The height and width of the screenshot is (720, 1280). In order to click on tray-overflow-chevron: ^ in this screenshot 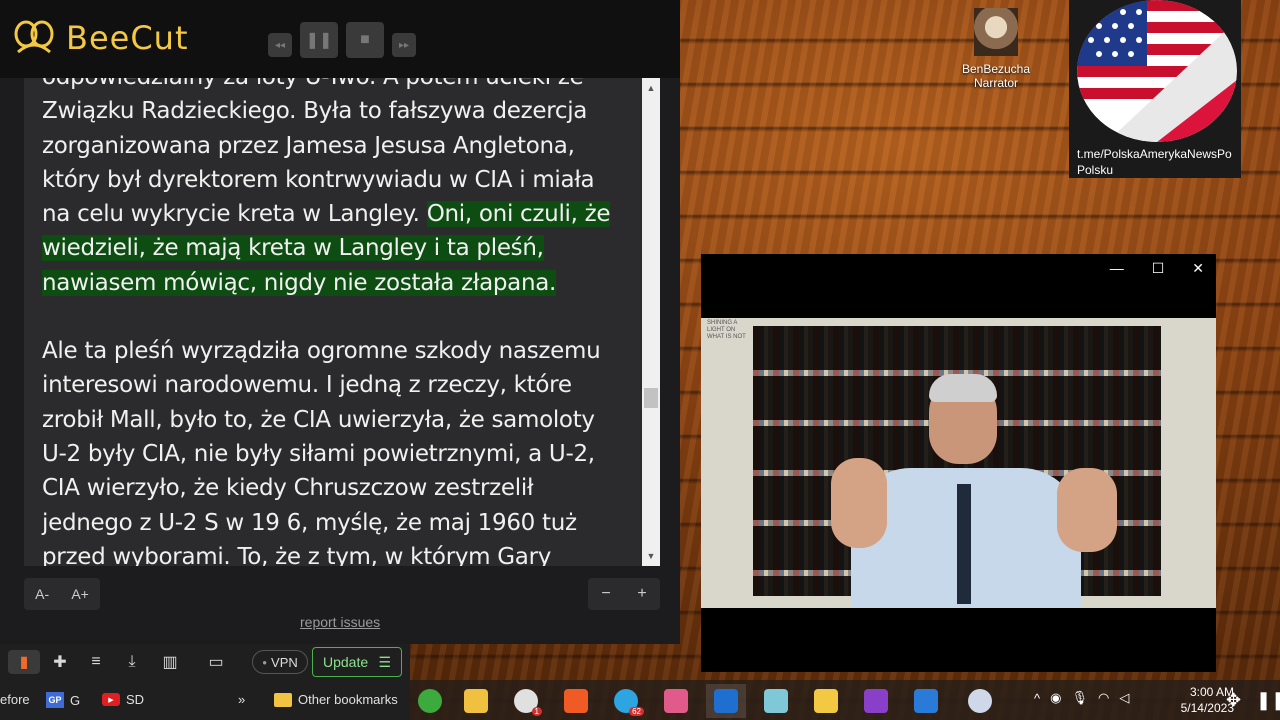, I will do `click(1037, 698)`.